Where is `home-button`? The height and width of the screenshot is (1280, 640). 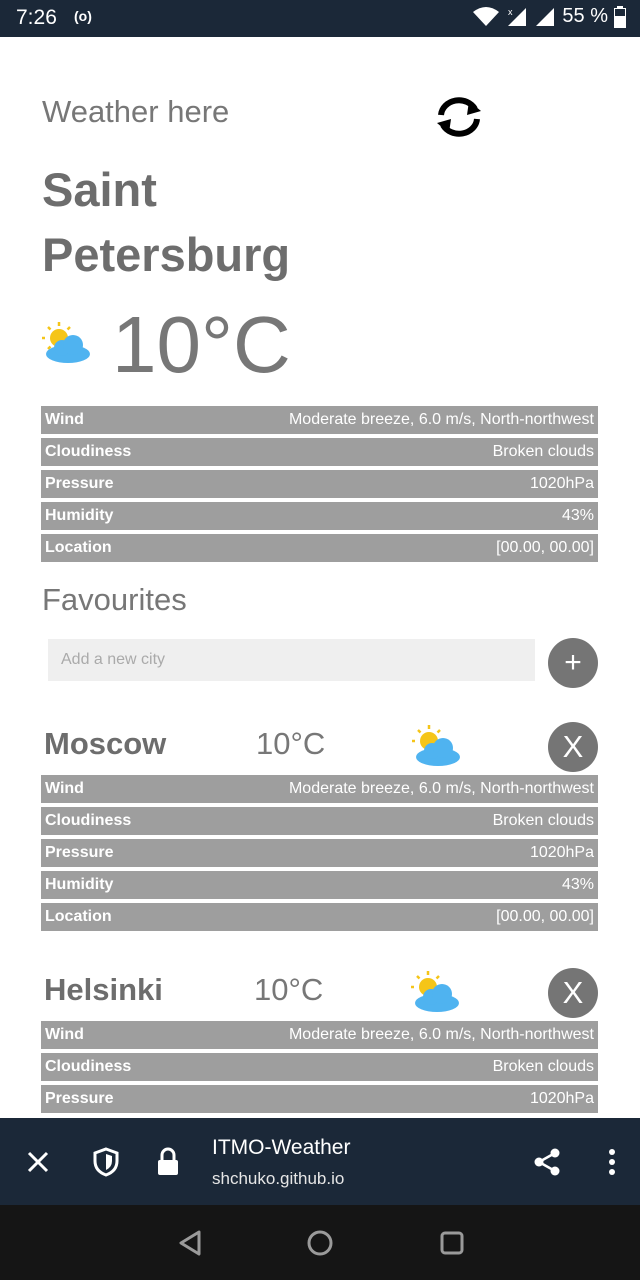
home-button is located at coordinates (320, 1243).